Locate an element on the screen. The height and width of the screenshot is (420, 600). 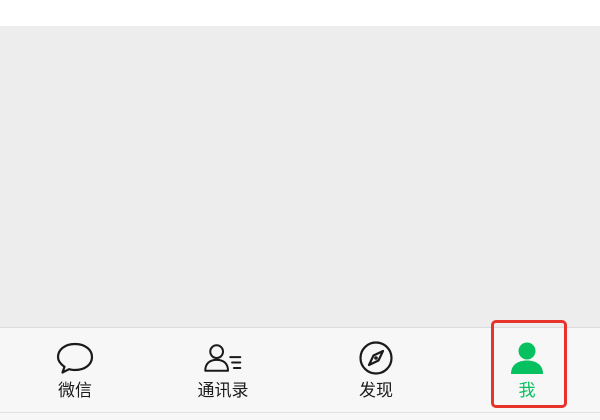
top-bar is located at coordinates (300, 13).